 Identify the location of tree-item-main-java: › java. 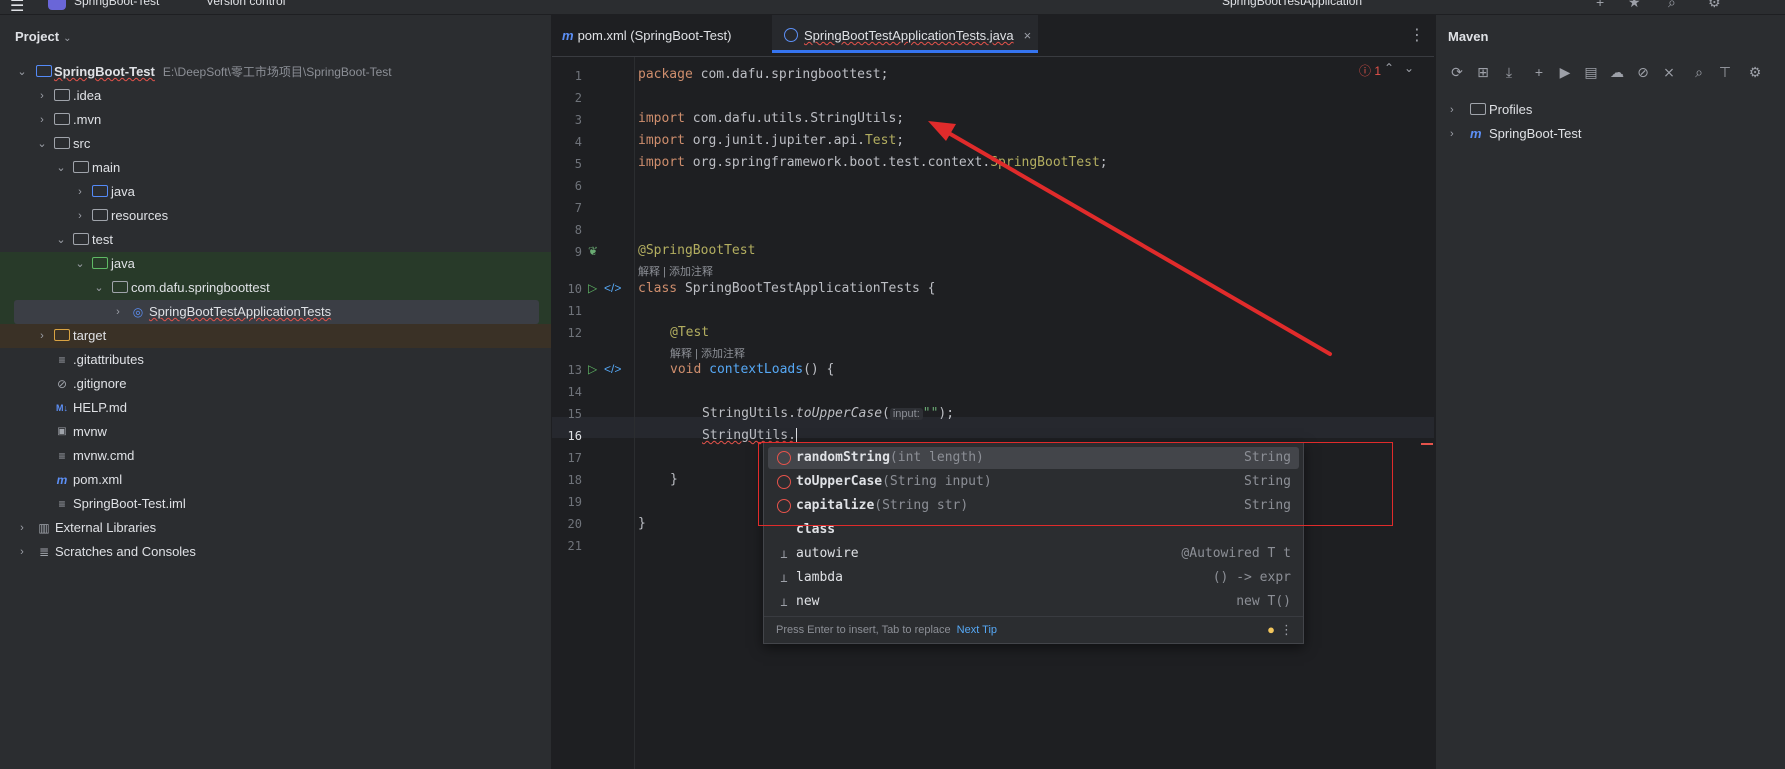
(275, 192).